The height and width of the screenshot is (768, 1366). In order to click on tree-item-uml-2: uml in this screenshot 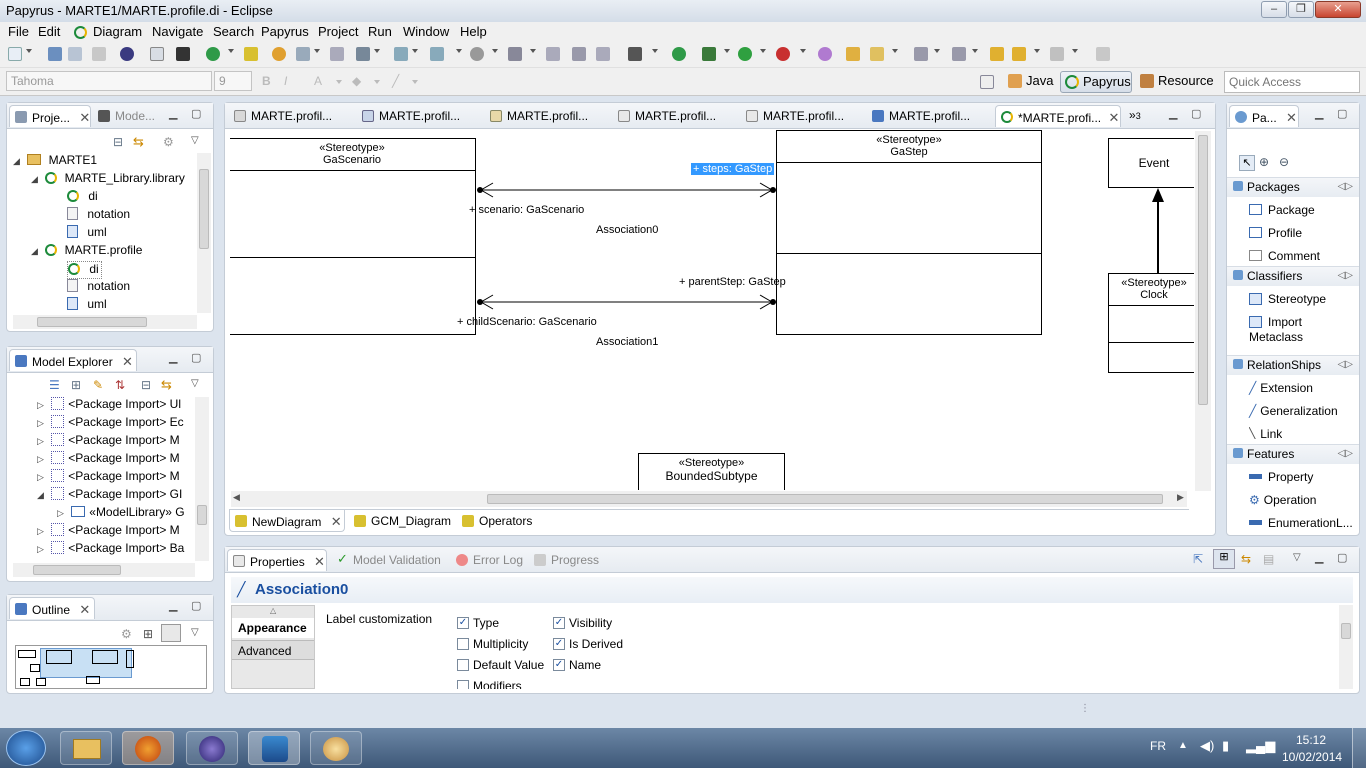, I will do `click(87, 305)`.